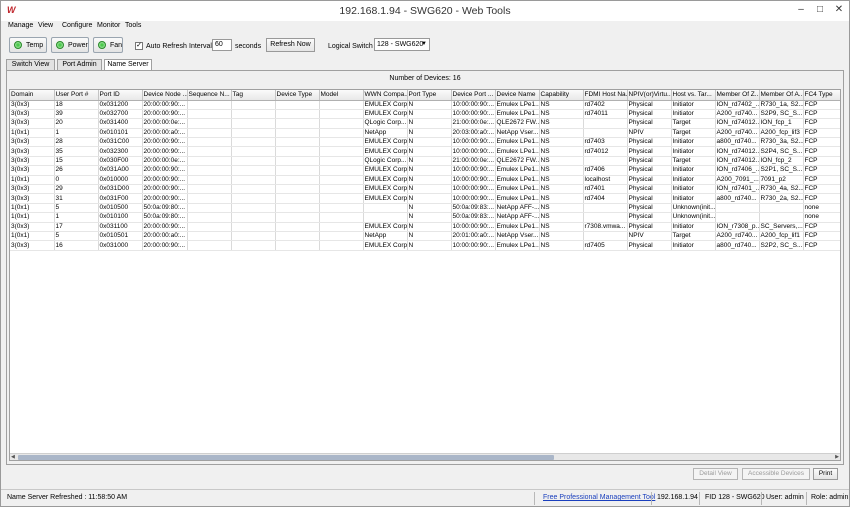 This screenshot has width=850, height=507. Describe the element at coordinates (139, 46) in the screenshot. I see `auto-refresh-checkbox: ✓` at that location.